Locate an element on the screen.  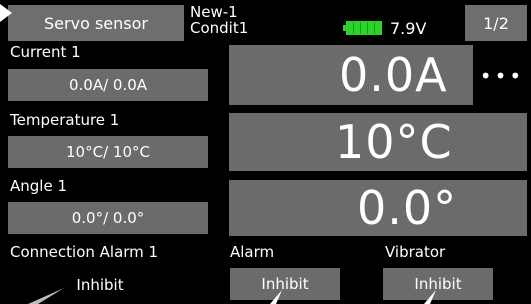
angle-minmax-field: 0.0°/ 0.0° is located at coordinates (108, 218).